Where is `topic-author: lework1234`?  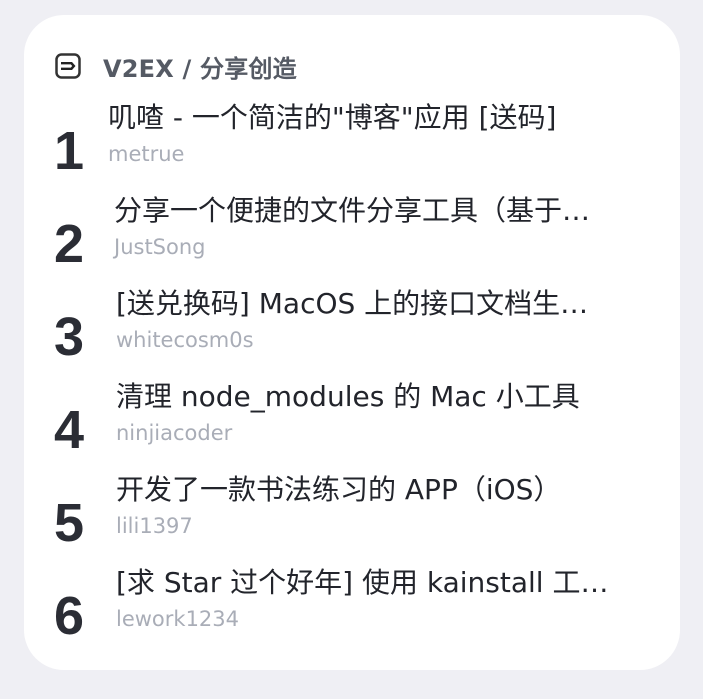
topic-author: lework1234 is located at coordinates (178, 619).